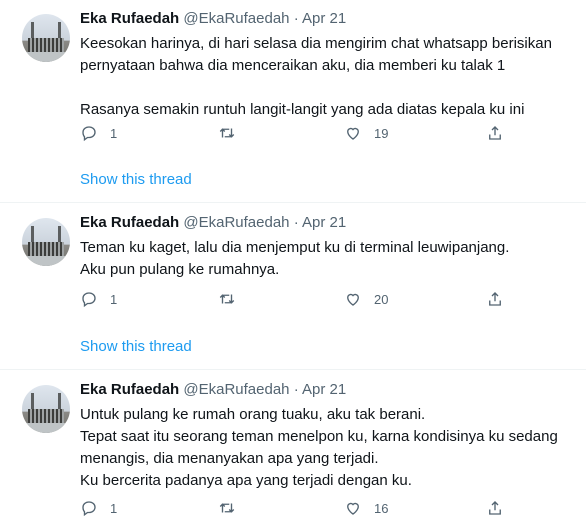 This screenshot has width=586, height=524. I want to click on like-count: 20, so click(381, 299).